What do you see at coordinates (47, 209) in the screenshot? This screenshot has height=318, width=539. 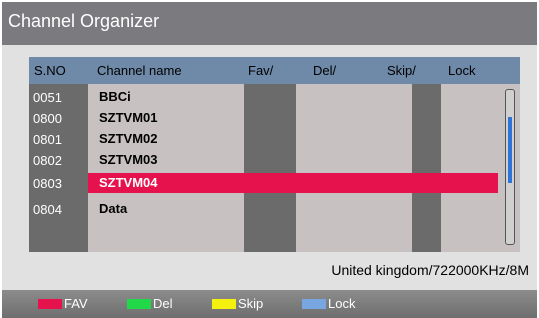 I see `channel-number: 0804` at bounding box center [47, 209].